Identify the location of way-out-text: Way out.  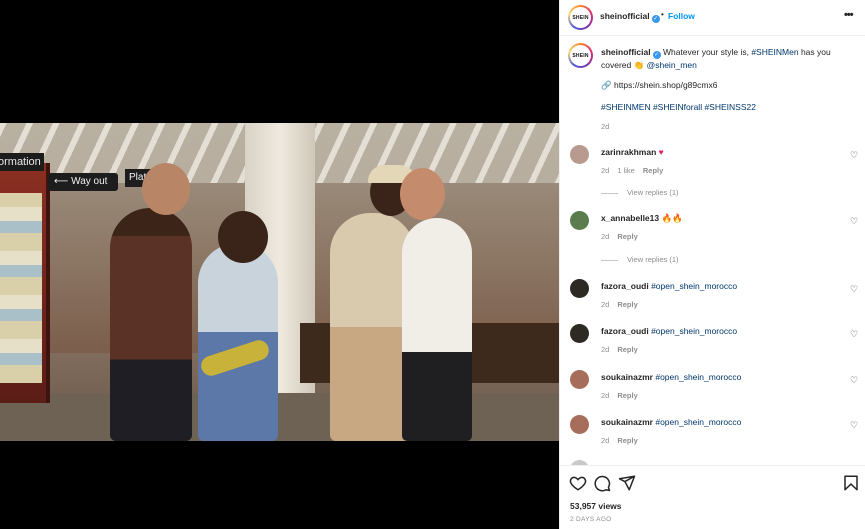
(89, 181).